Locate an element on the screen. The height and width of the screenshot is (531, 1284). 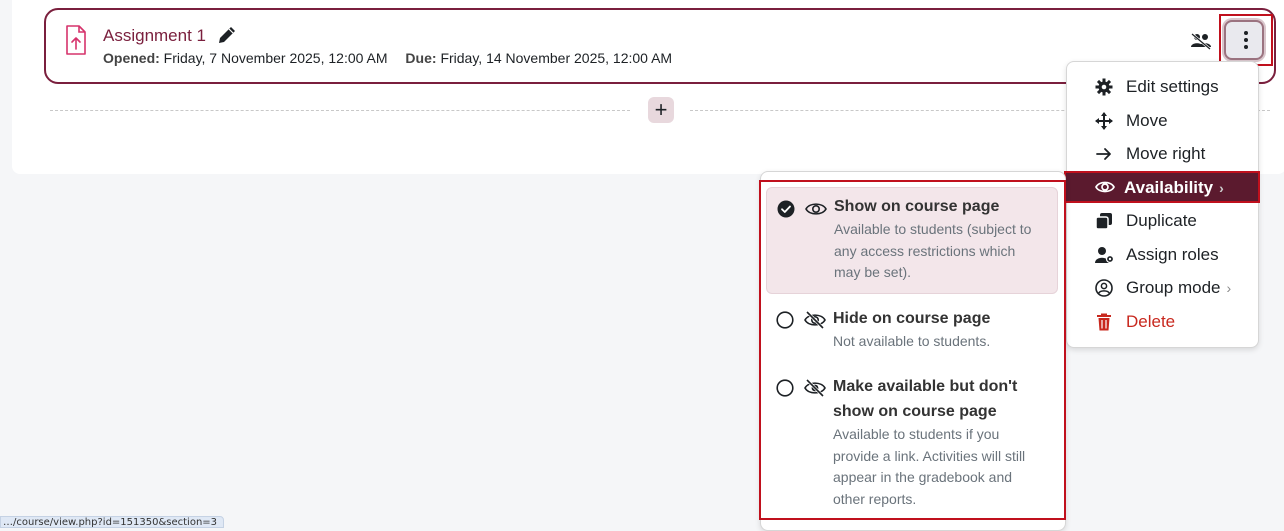
menu-label: Assign roles is located at coordinates (1172, 254).